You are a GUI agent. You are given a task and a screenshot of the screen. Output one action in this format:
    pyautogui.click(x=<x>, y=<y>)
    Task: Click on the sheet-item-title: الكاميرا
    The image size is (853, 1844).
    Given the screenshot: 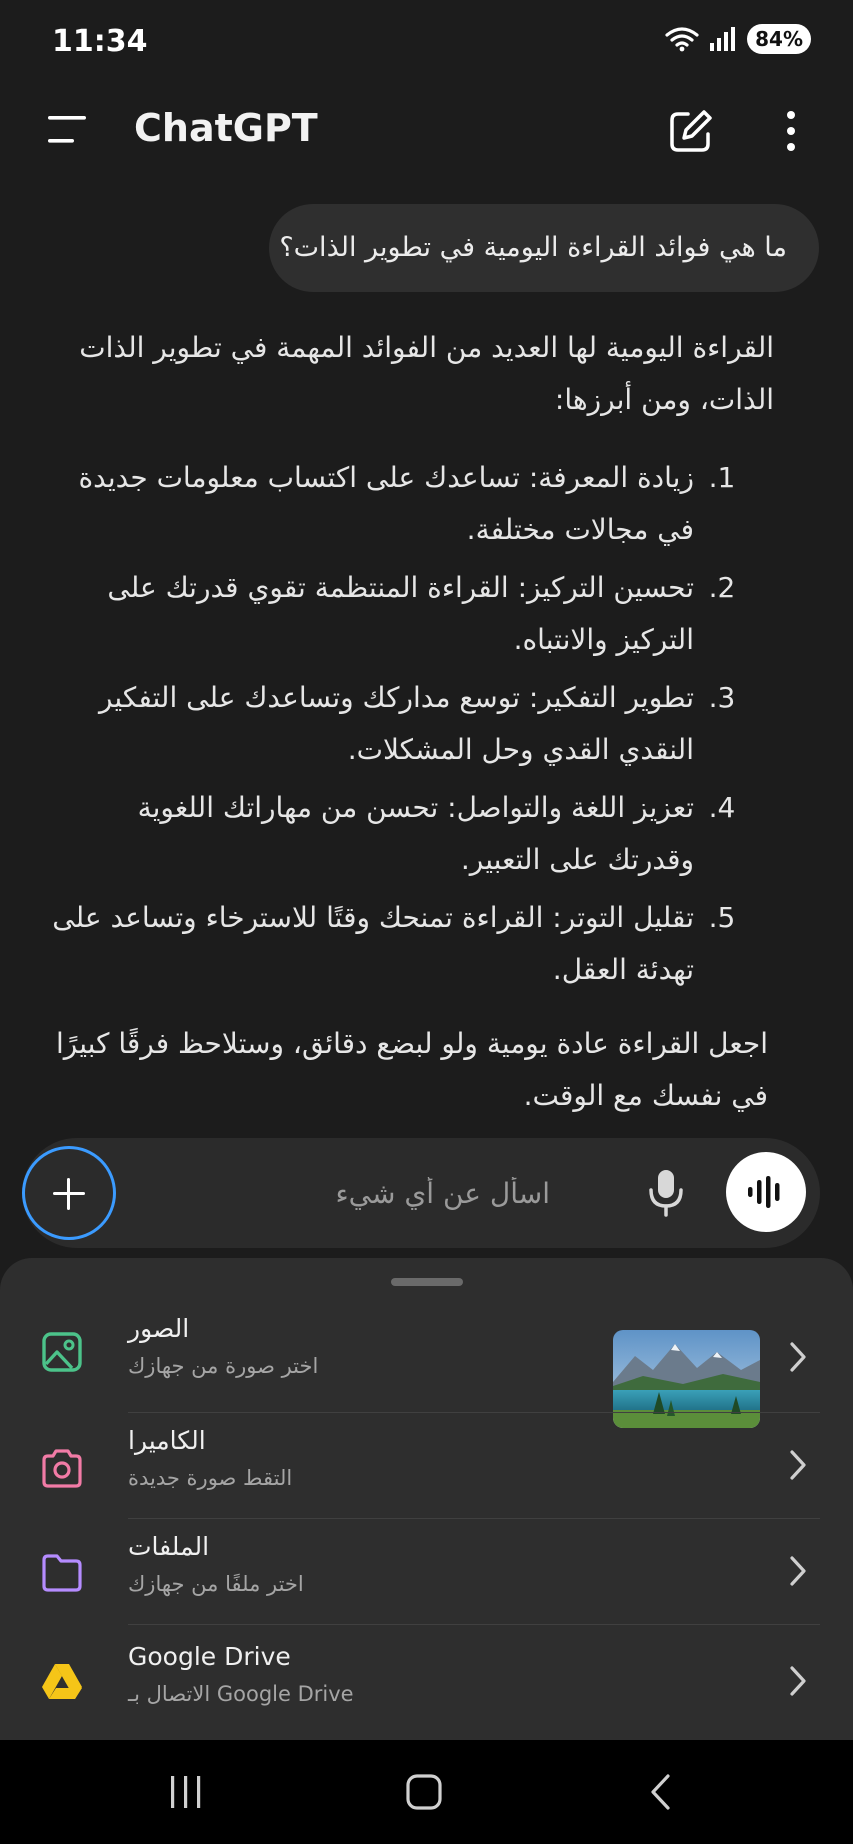 What is the action you would take?
    pyautogui.click(x=167, y=1440)
    